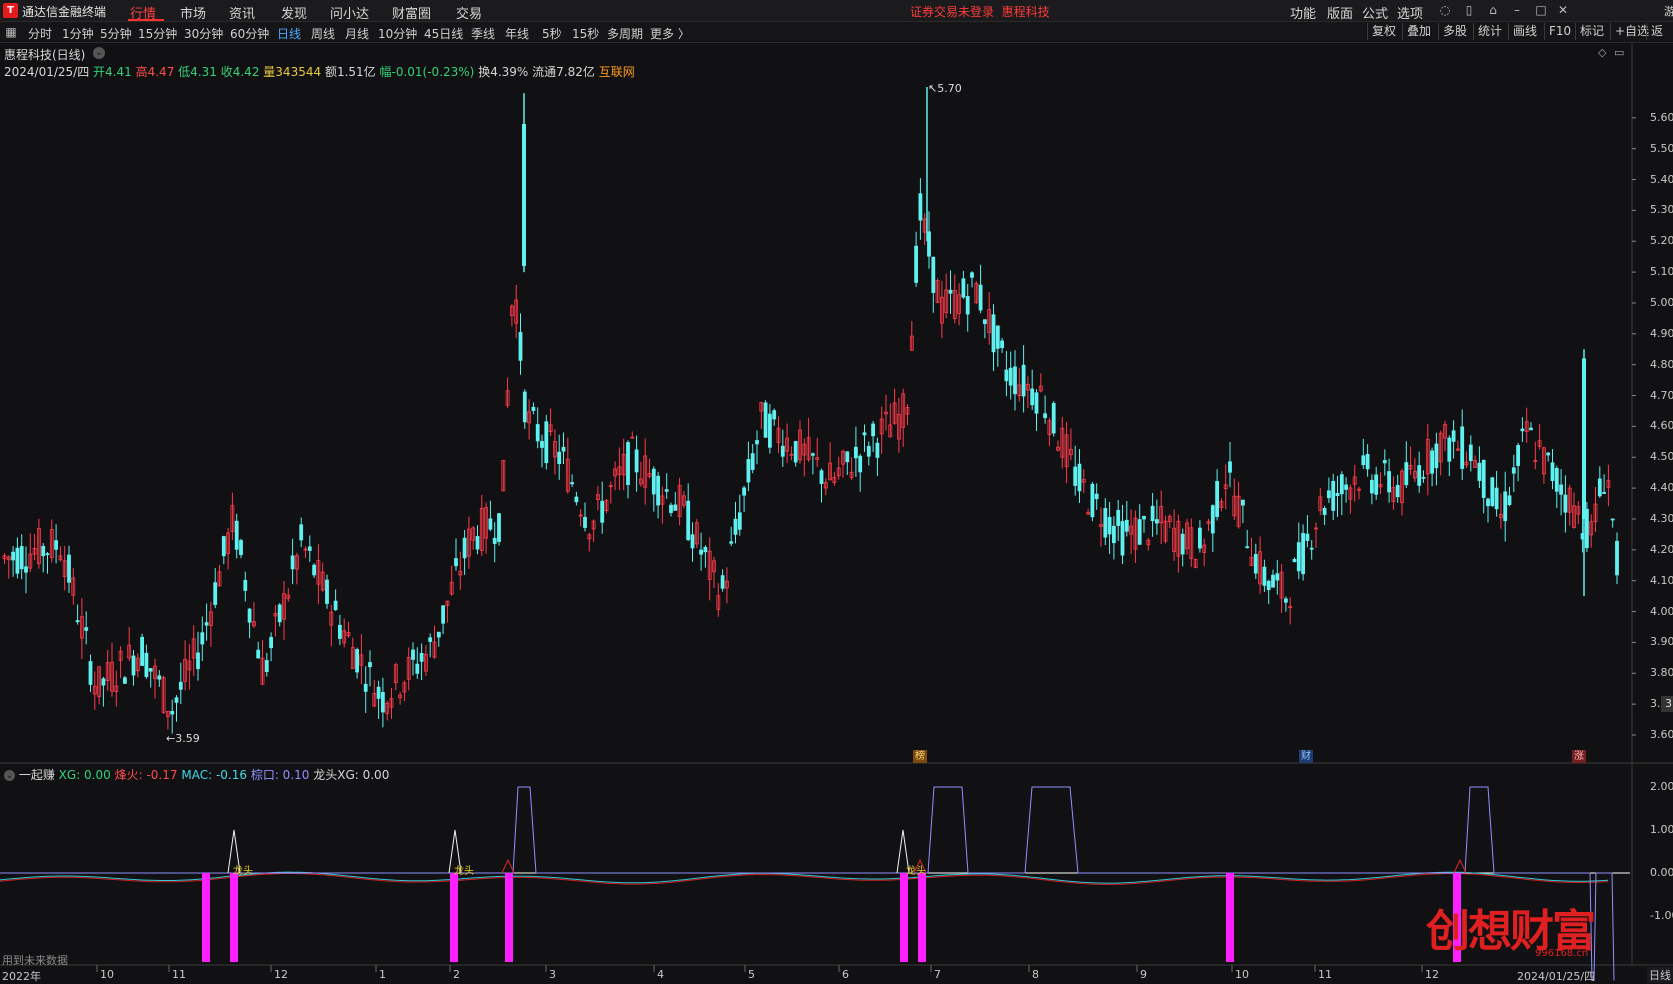 The width and height of the screenshot is (1673, 984). Describe the element at coordinates (1493, 10) in the screenshot. I see `shirt-icon: ⌂` at that location.